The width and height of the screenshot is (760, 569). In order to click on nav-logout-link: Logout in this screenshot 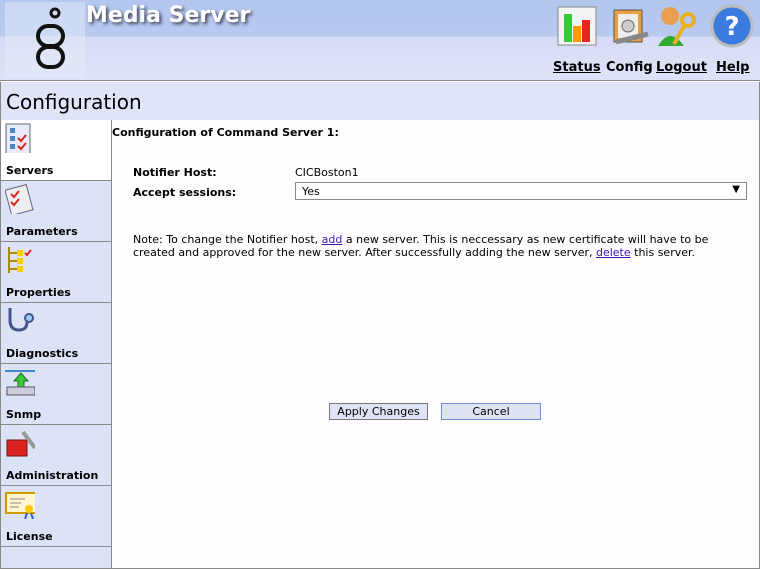, I will do `click(681, 67)`.